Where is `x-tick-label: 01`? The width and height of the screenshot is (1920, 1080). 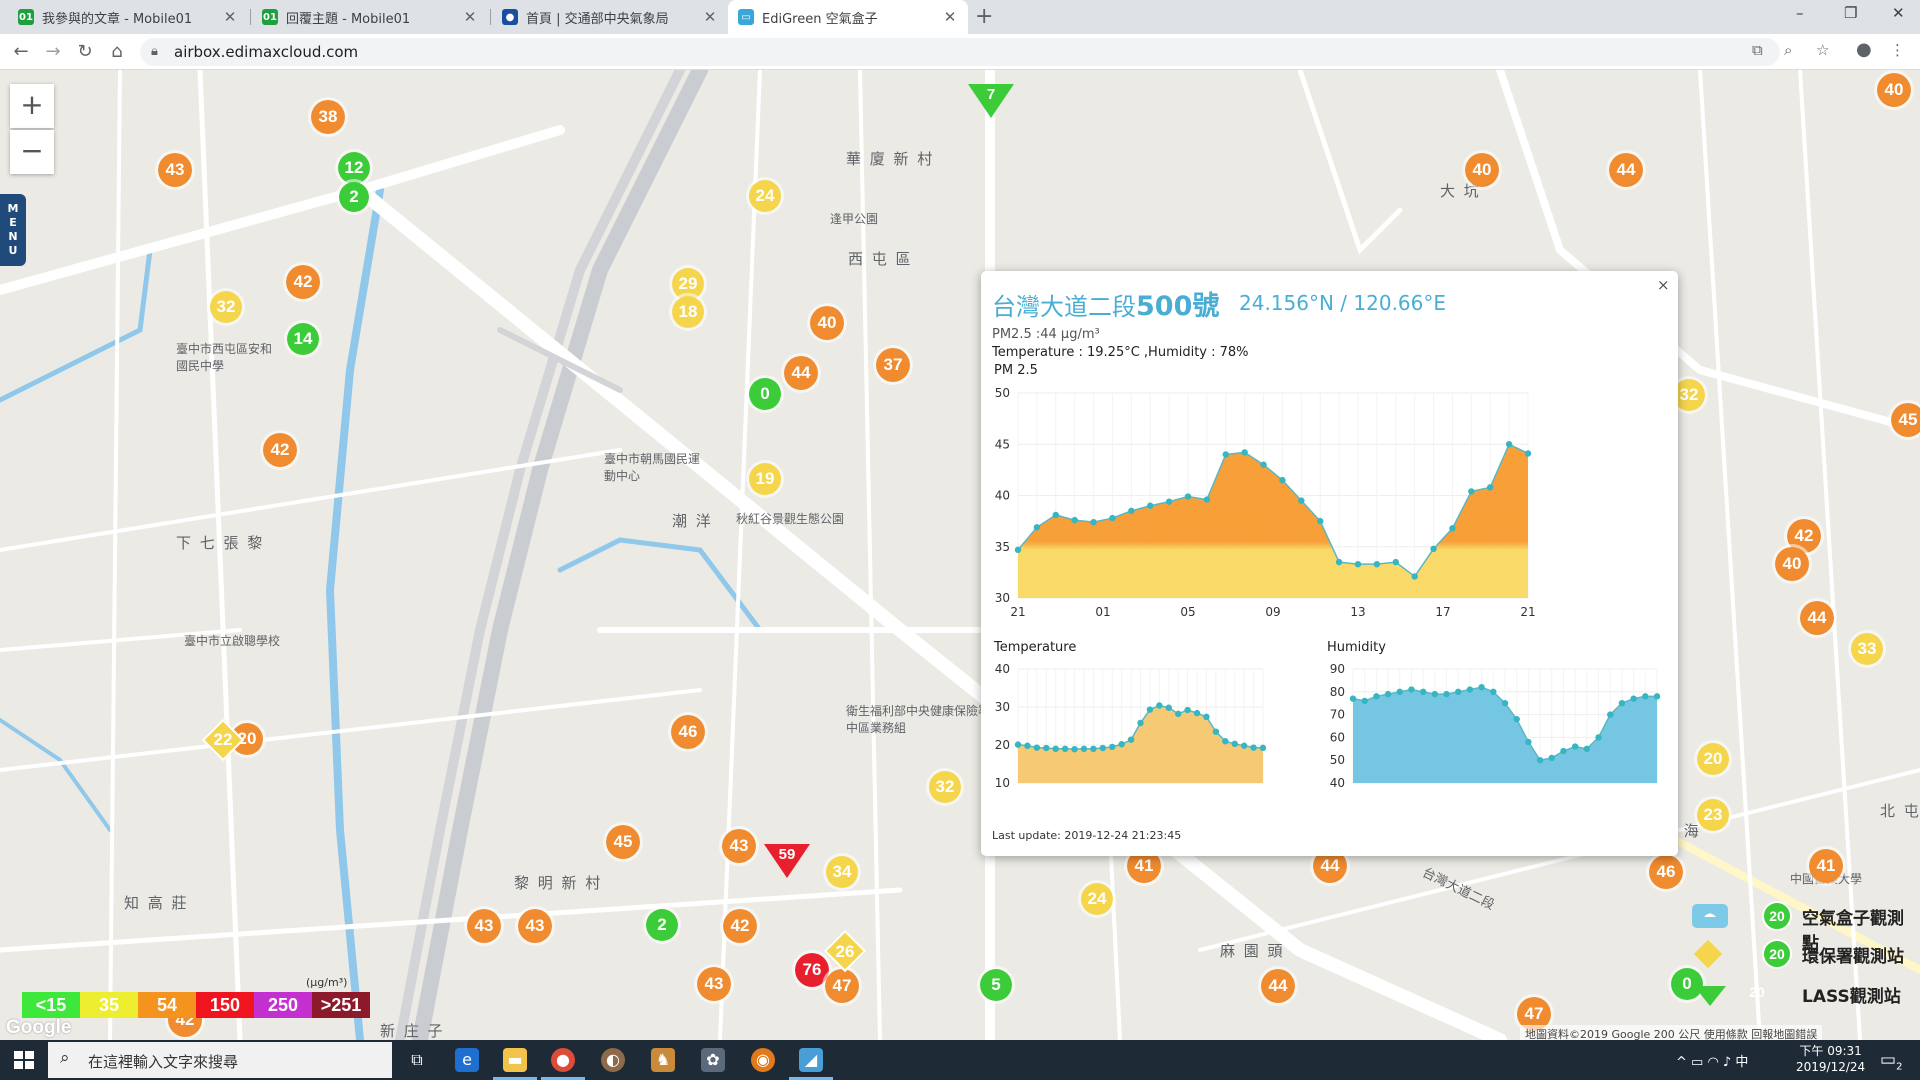 x-tick-label: 01 is located at coordinates (1102, 612).